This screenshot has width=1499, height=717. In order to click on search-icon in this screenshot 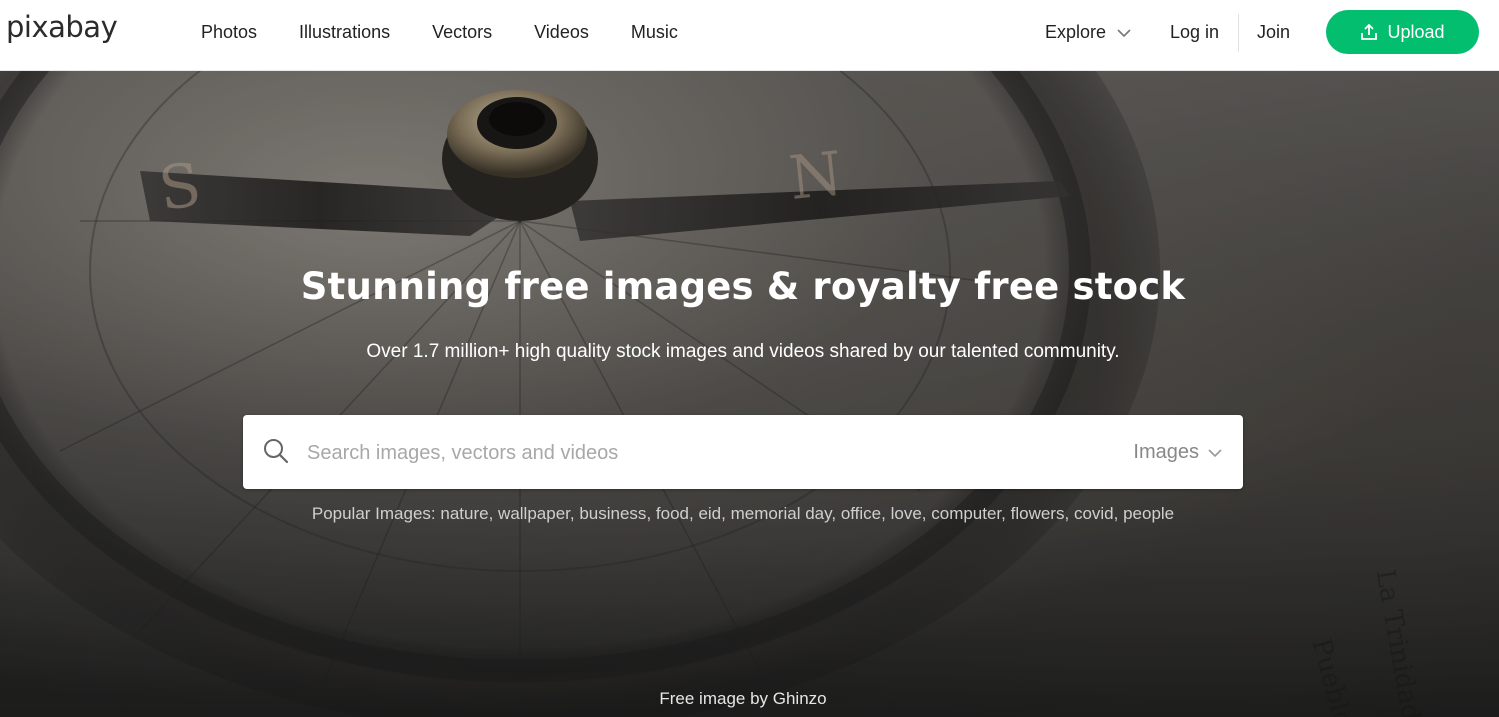, I will do `click(276, 451)`.